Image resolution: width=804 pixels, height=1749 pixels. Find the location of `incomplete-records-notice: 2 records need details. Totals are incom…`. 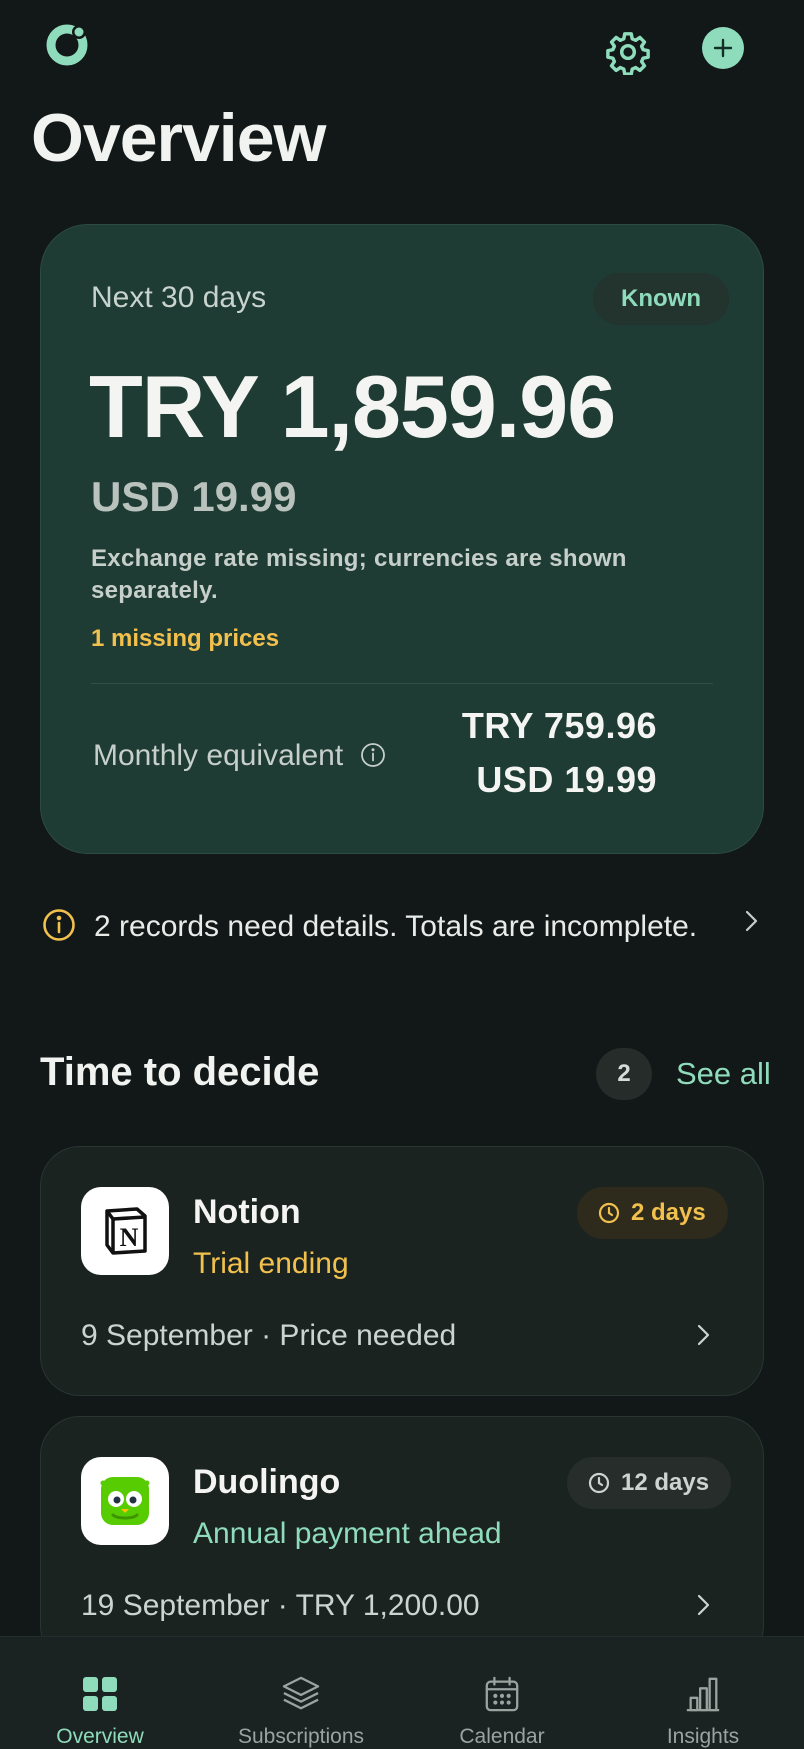

incomplete-records-notice: 2 records need details. Totals are incom… is located at coordinates (395, 927).